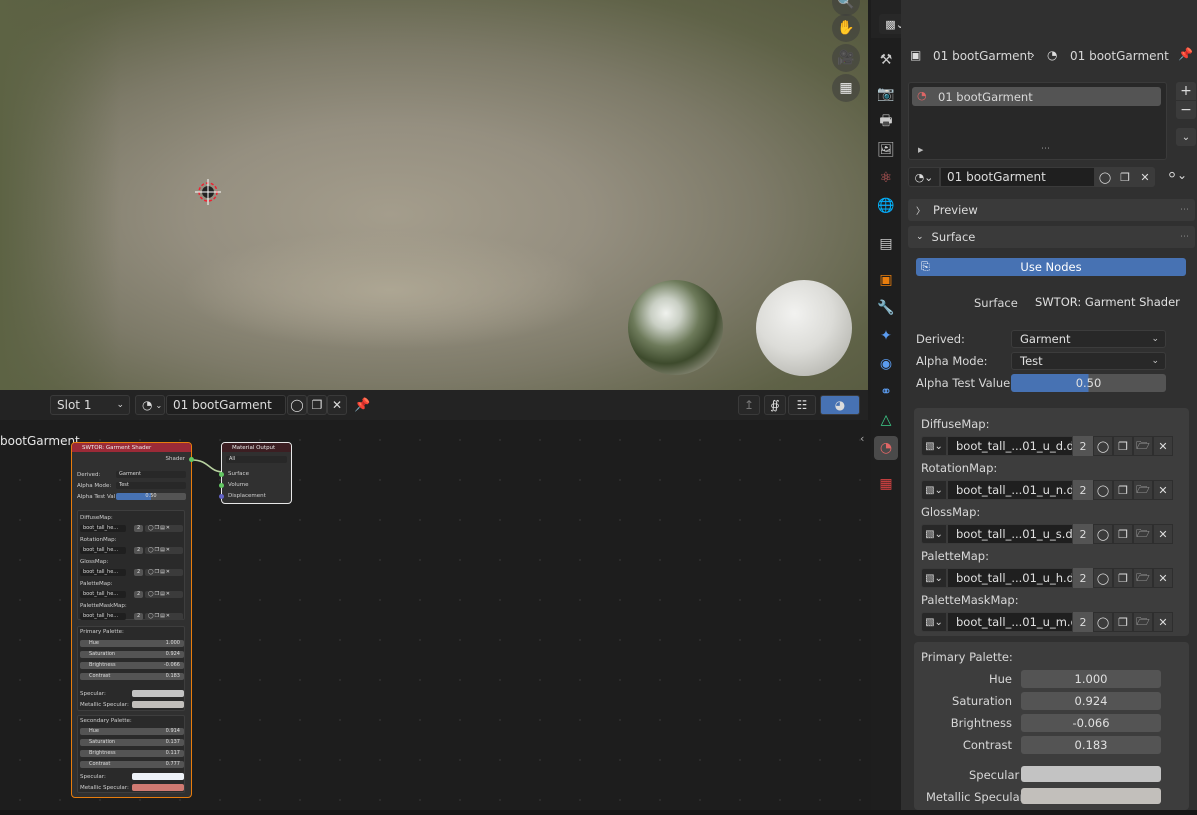 The height and width of the screenshot is (815, 1197). Describe the element at coordinates (846, 28) in the screenshot. I see `hand-icon: ✋` at that location.